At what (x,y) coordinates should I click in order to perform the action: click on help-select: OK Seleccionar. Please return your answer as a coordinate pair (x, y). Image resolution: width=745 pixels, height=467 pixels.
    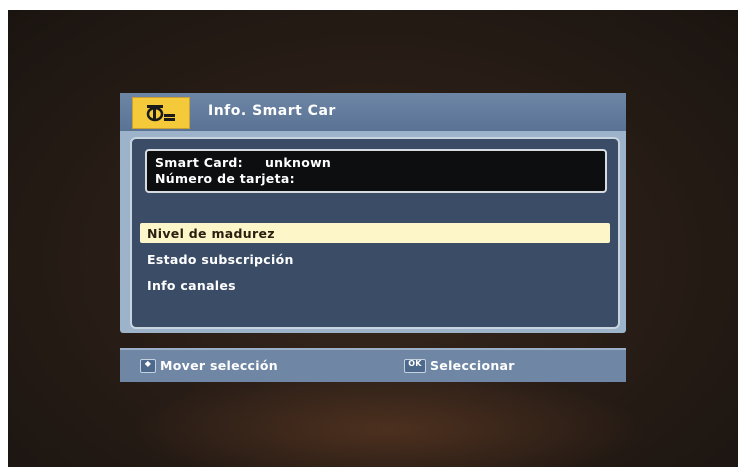
    Looking at the image, I should click on (459, 366).